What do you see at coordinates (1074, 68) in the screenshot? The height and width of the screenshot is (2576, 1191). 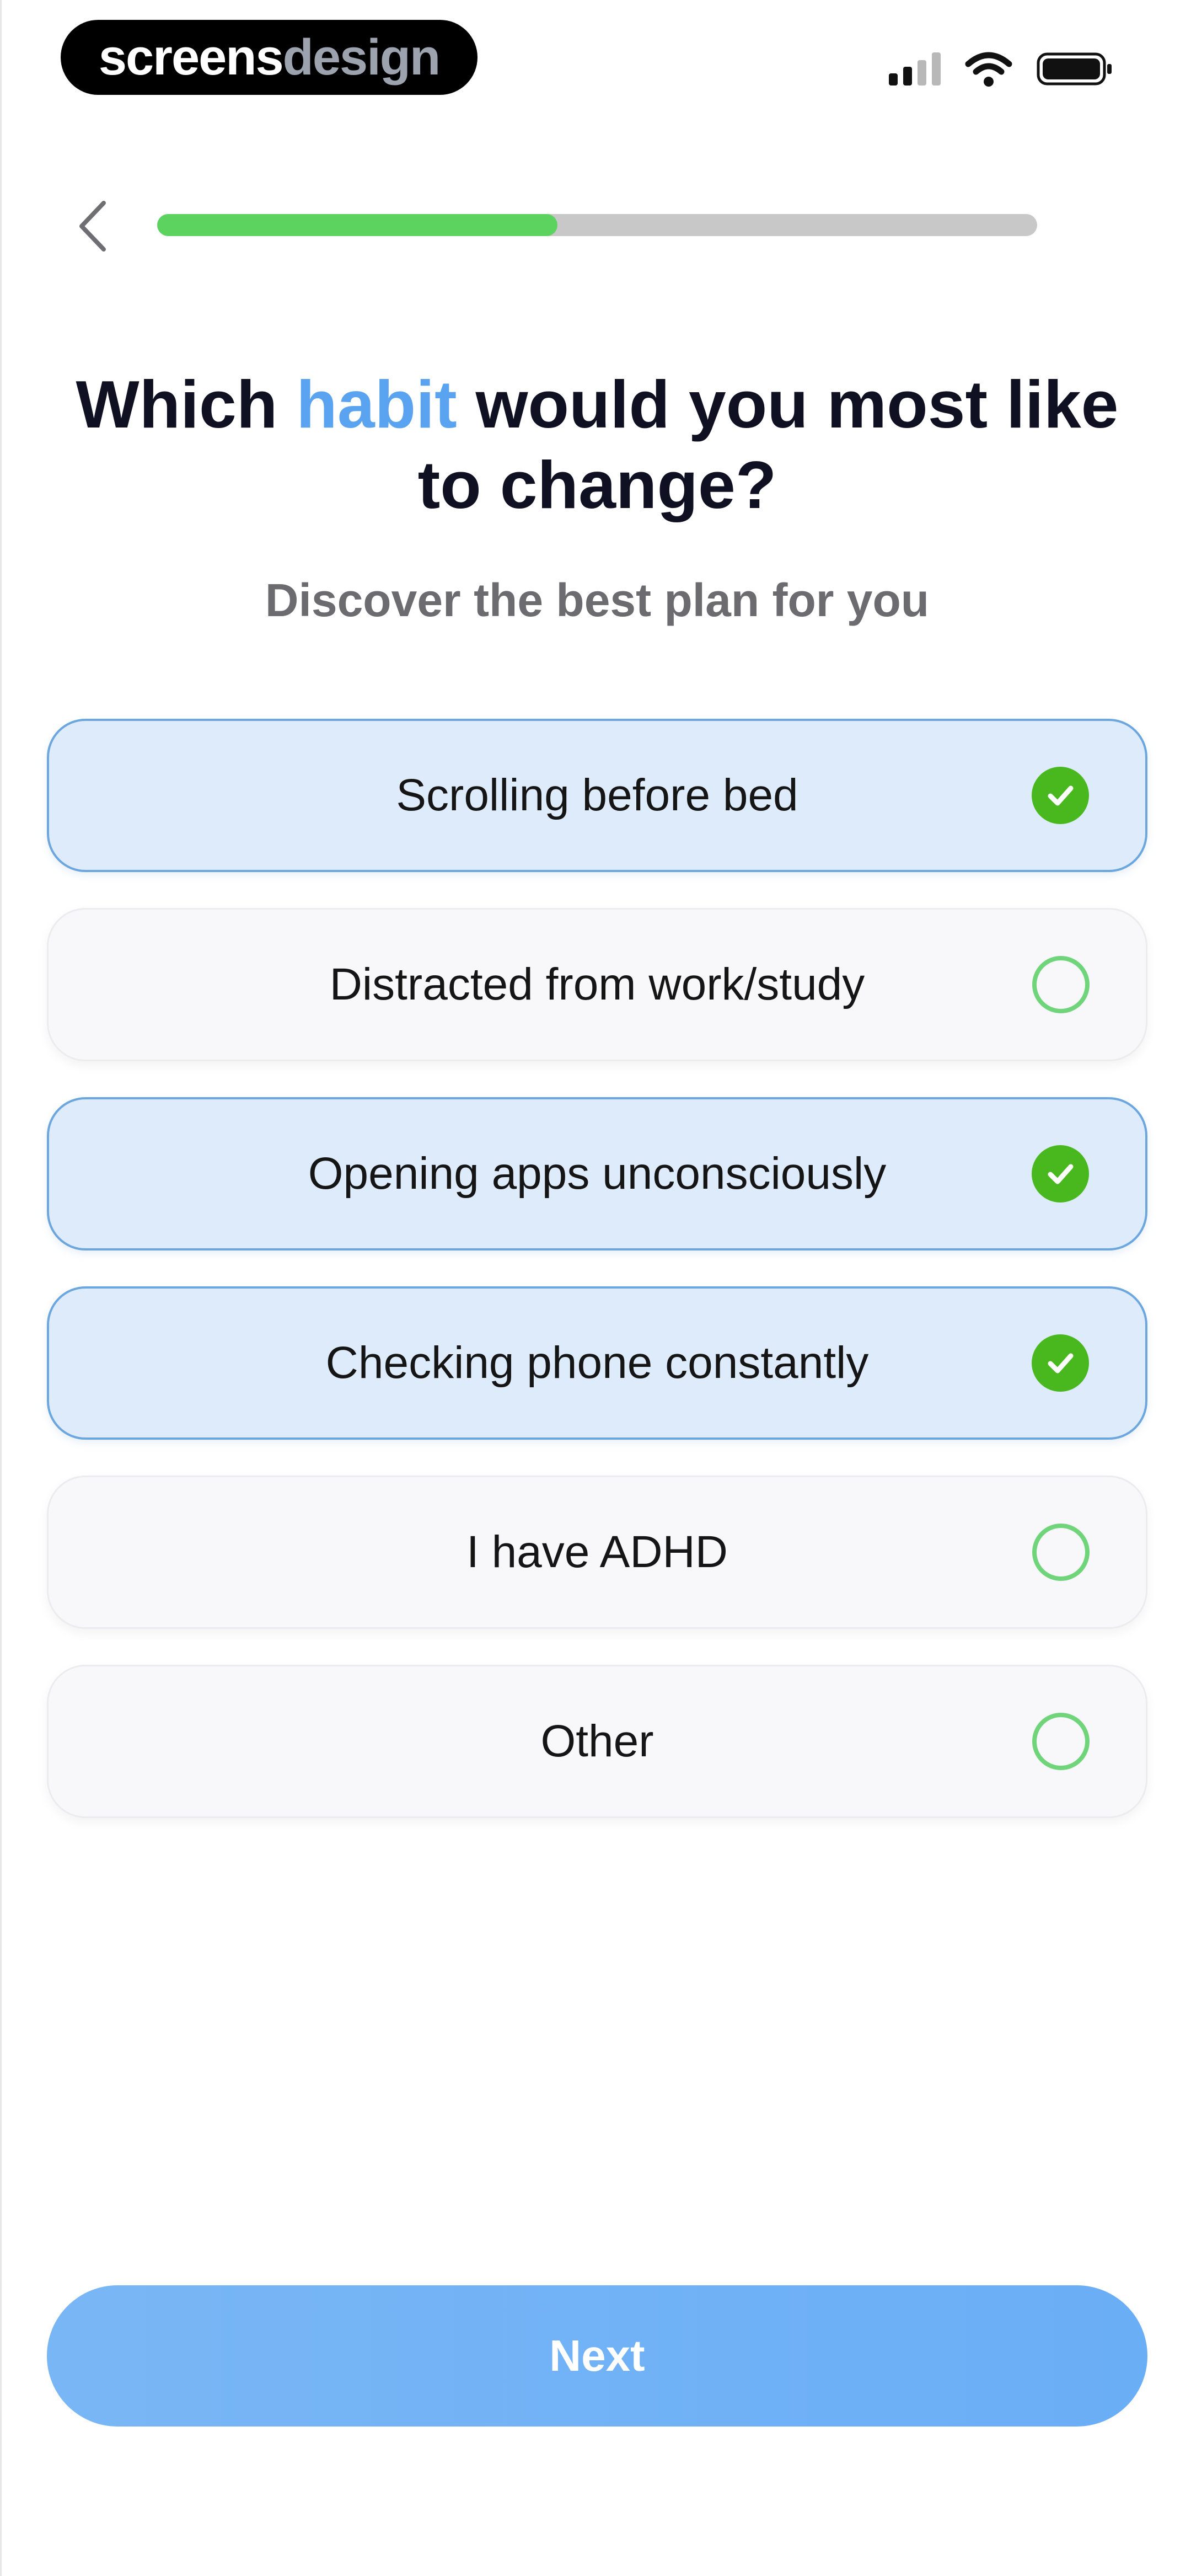 I see `battery-icon` at bounding box center [1074, 68].